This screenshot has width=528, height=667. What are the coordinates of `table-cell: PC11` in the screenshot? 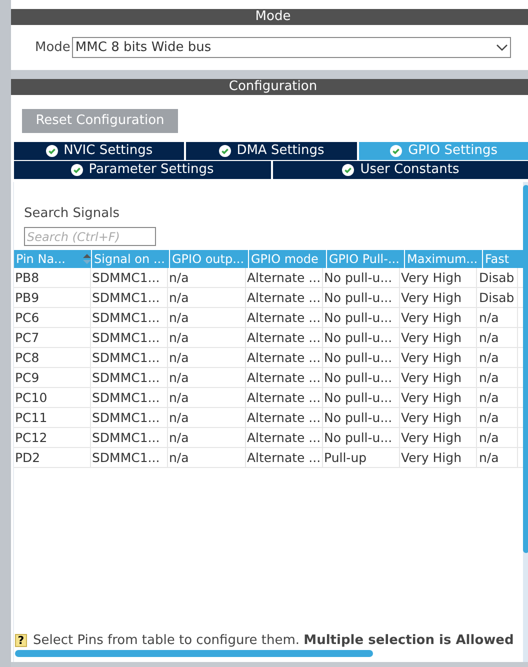 It's located at (52, 418).